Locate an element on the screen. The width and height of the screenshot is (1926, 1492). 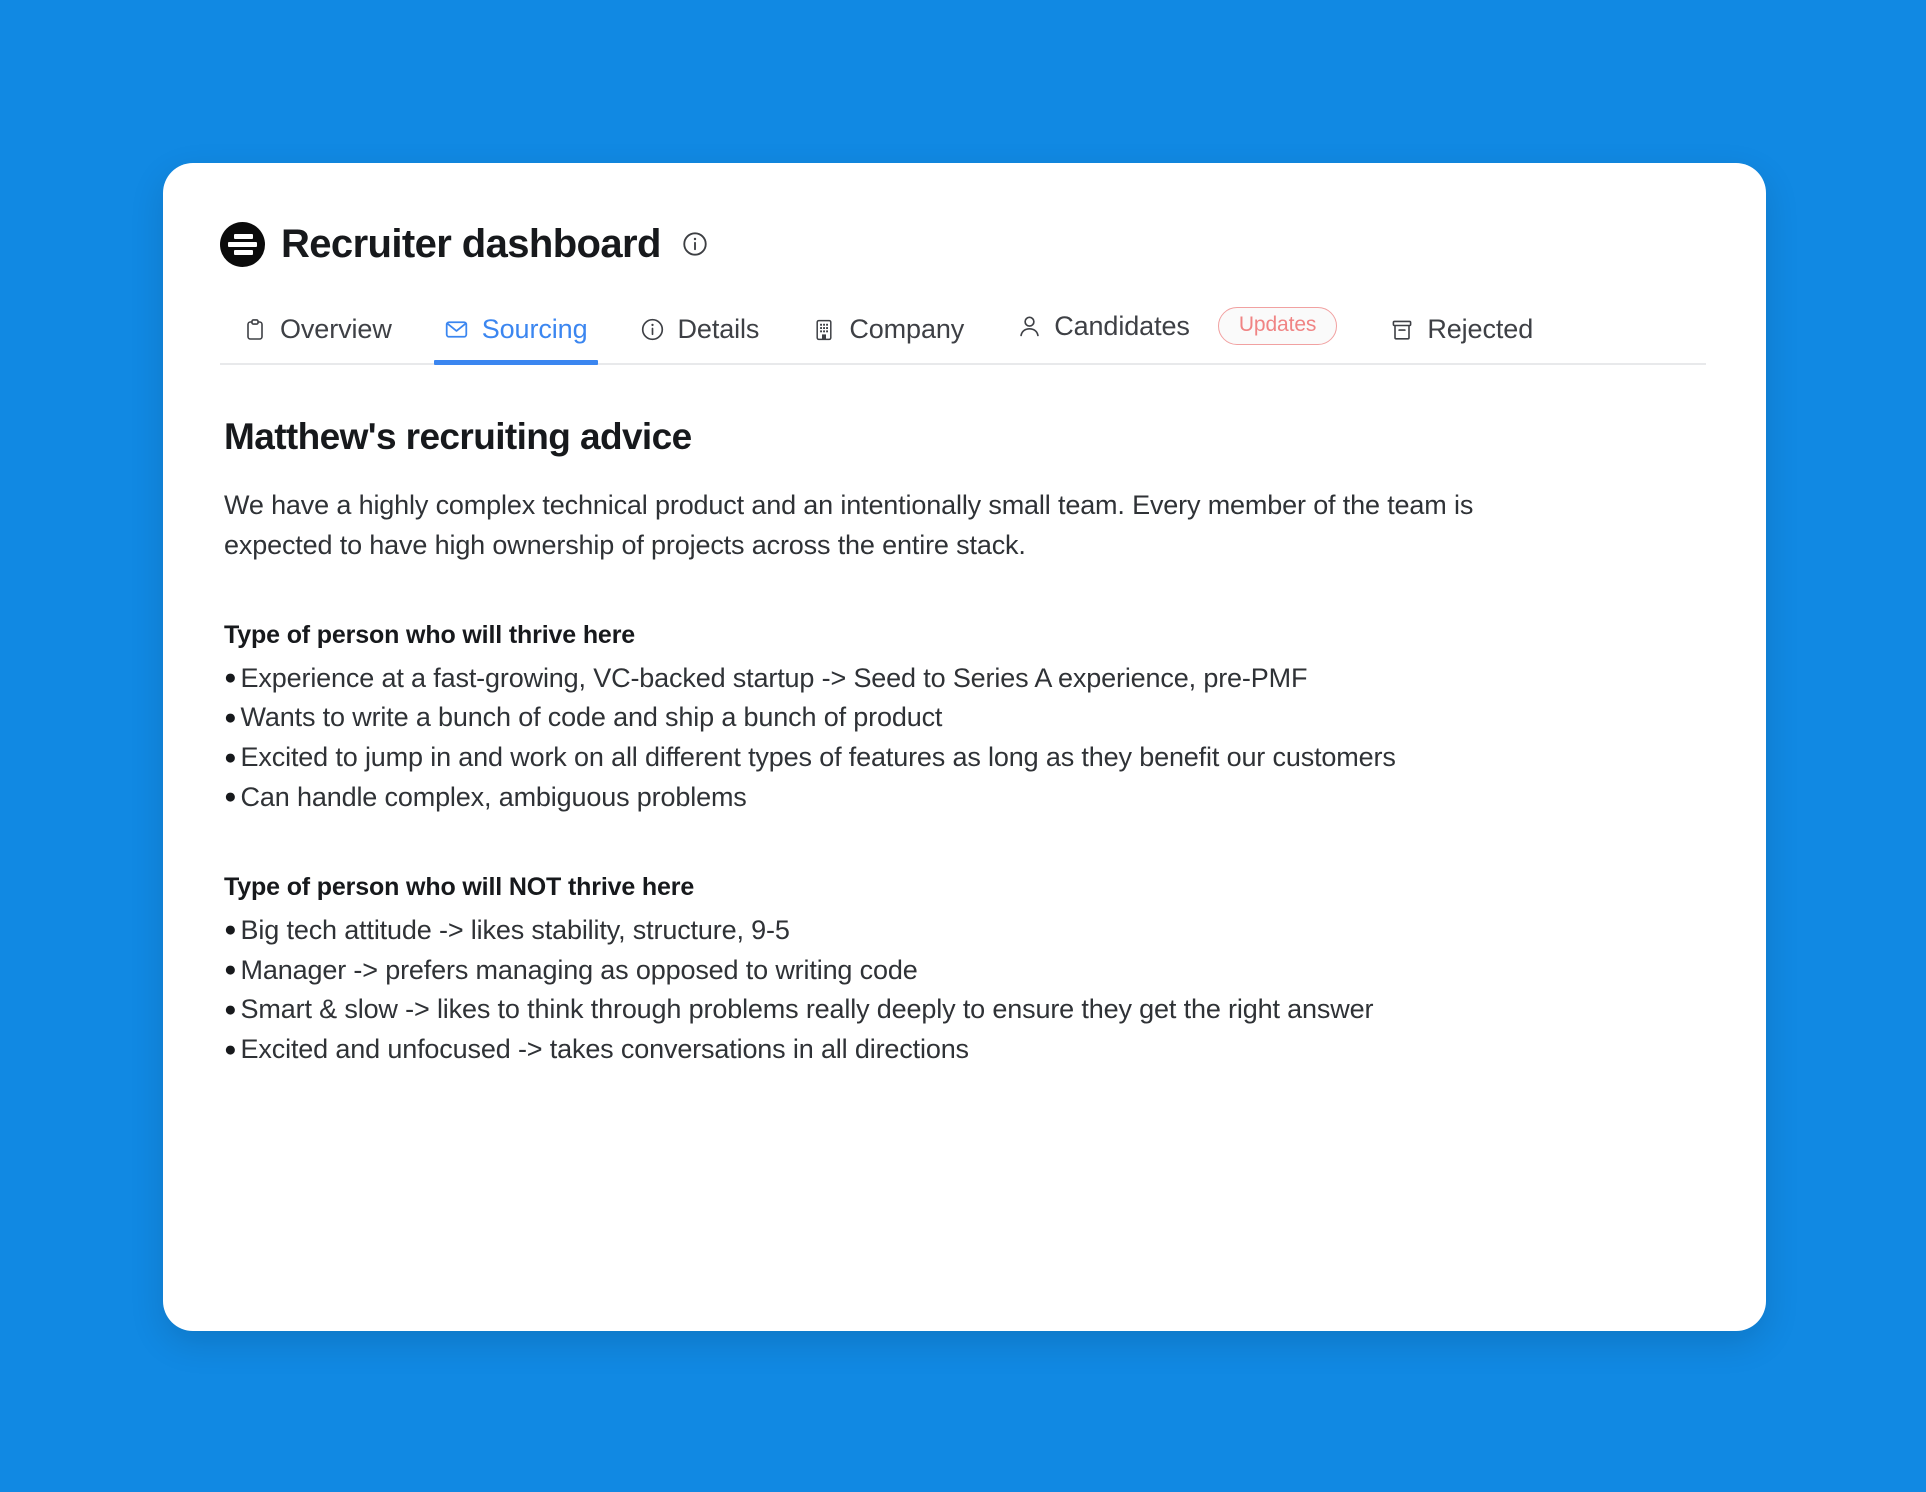
tab-candidates: Candidates Updates is located at coordinates (1176, 332).